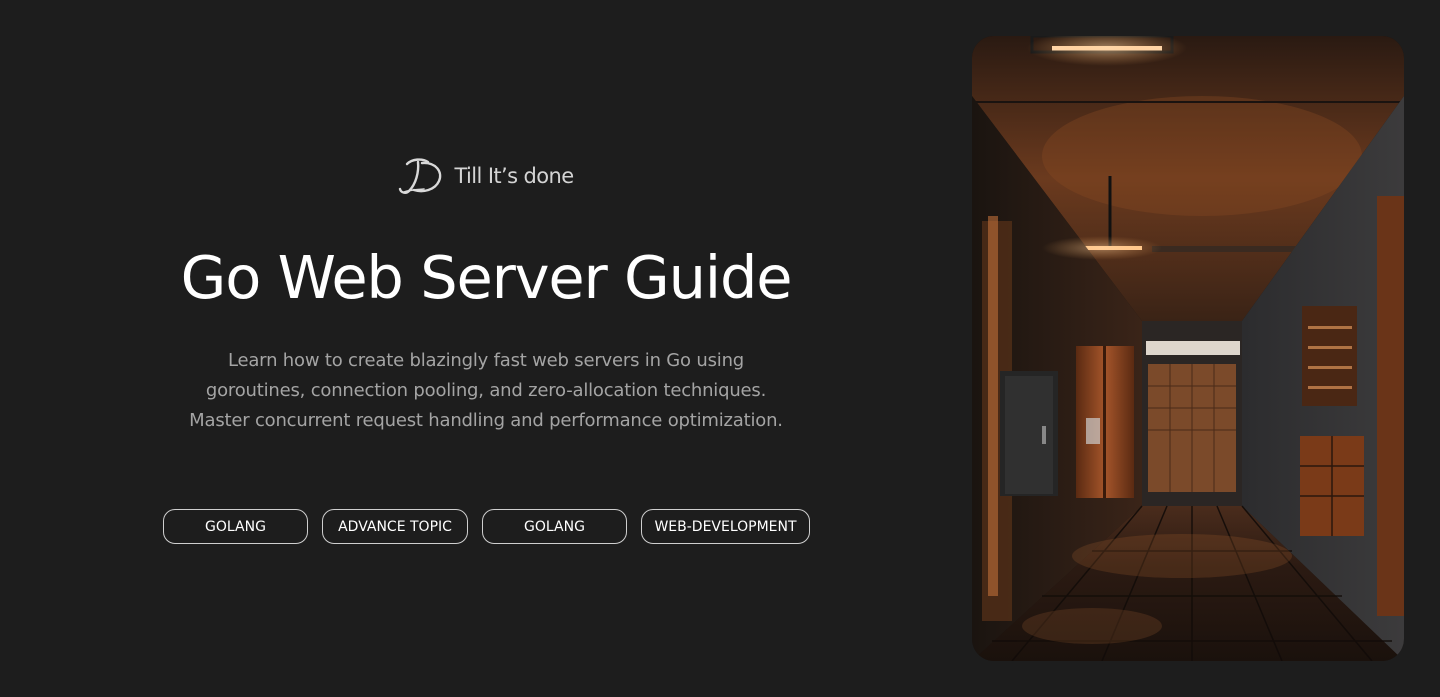 This screenshot has height=697, width=1440. Describe the element at coordinates (395, 526) in the screenshot. I see `tag-advance-topic: ADVANCE TOPIC` at that location.